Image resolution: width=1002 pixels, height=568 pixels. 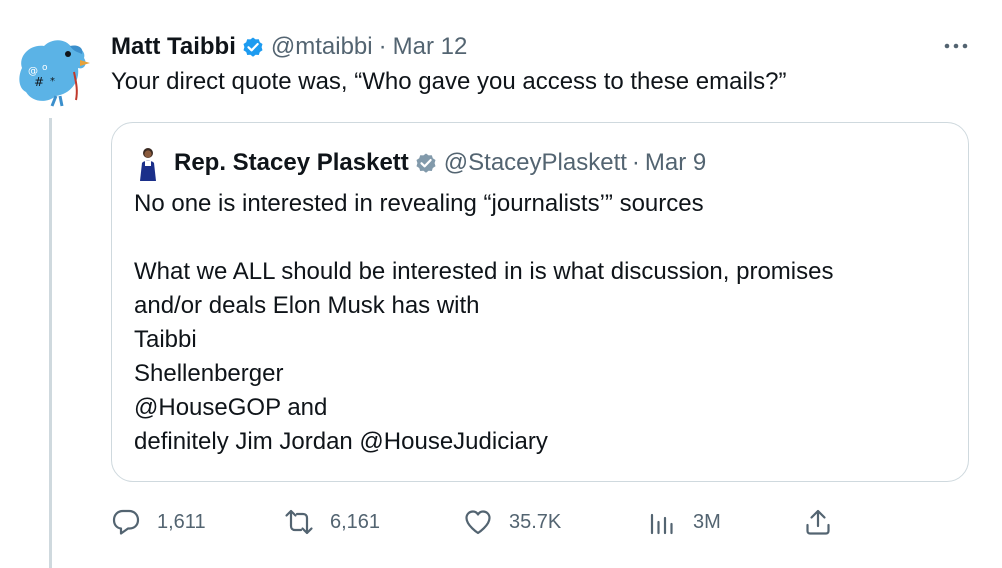 I want to click on svg-text: o, so click(x=45, y=68).